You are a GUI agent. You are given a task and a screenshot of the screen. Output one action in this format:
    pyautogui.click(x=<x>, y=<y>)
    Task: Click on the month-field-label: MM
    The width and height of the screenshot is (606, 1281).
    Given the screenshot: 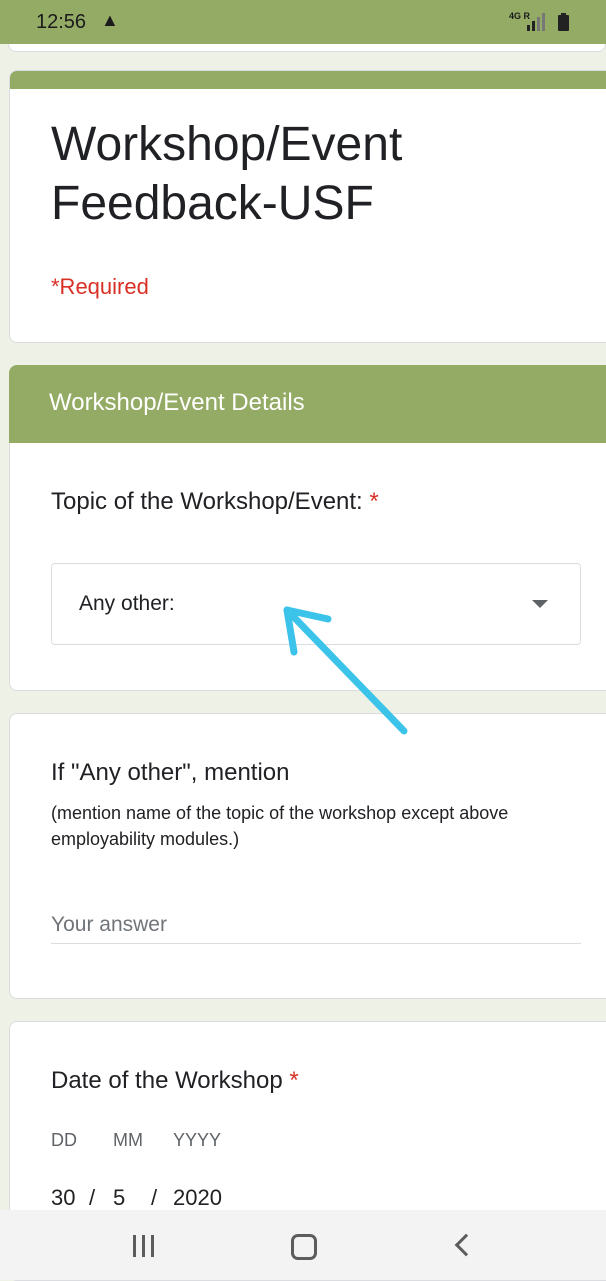 What is the action you would take?
    pyautogui.click(x=128, y=1140)
    